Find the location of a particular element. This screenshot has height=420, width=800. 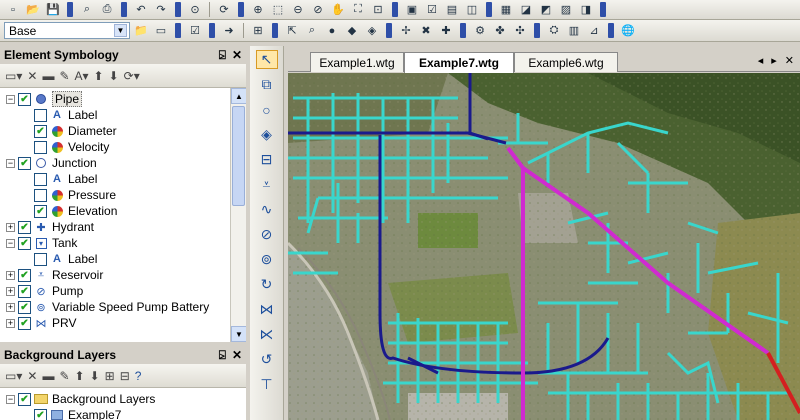

globe-icon: 🌐 is located at coordinates (628, 31).